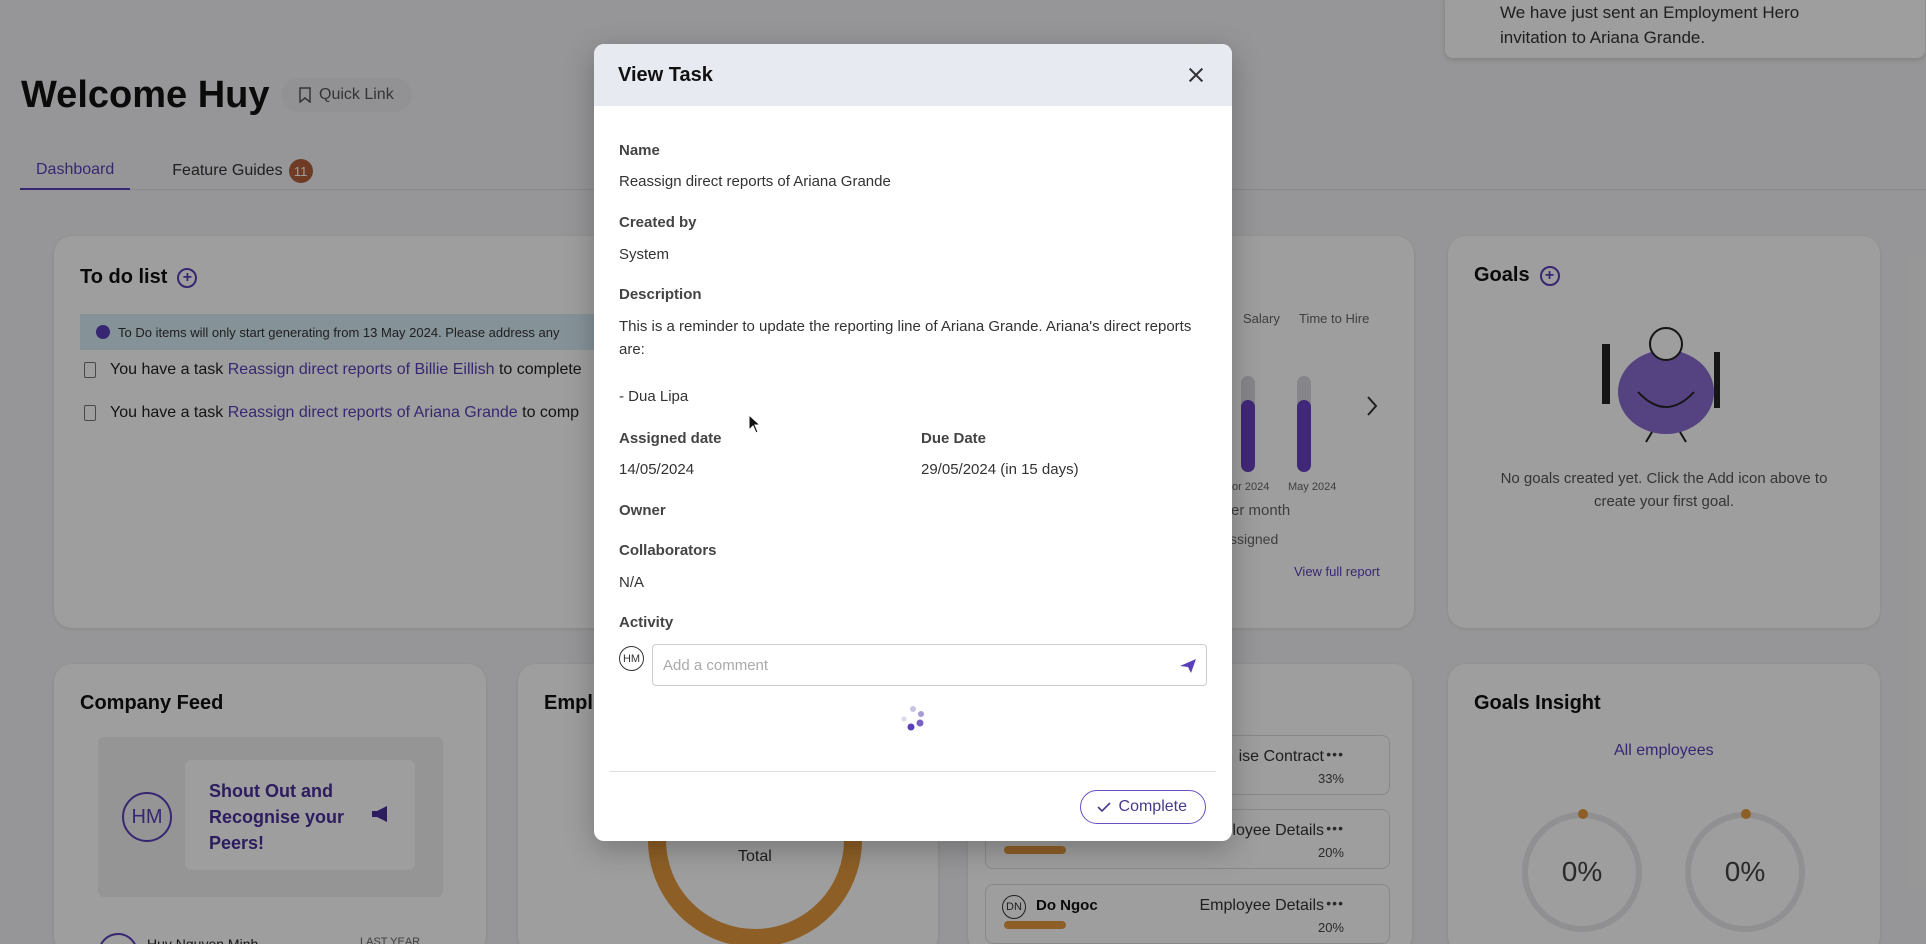  I want to click on complete-button: Complete, so click(1142, 807).